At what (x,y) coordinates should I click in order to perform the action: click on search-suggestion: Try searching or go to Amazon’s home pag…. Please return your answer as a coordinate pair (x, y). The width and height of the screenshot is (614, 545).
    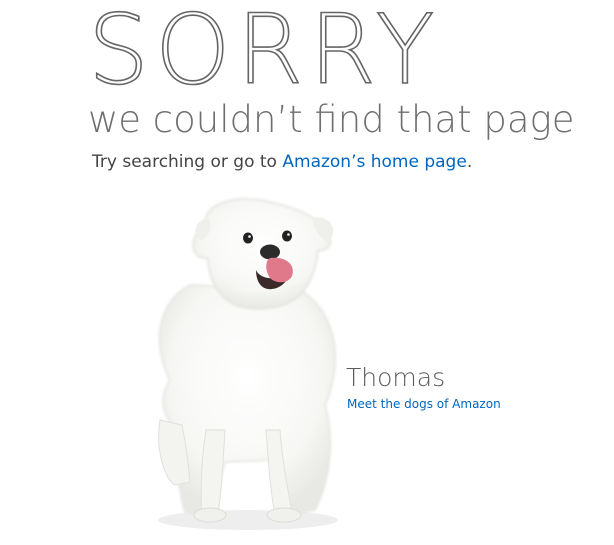
    Looking at the image, I should click on (282, 162).